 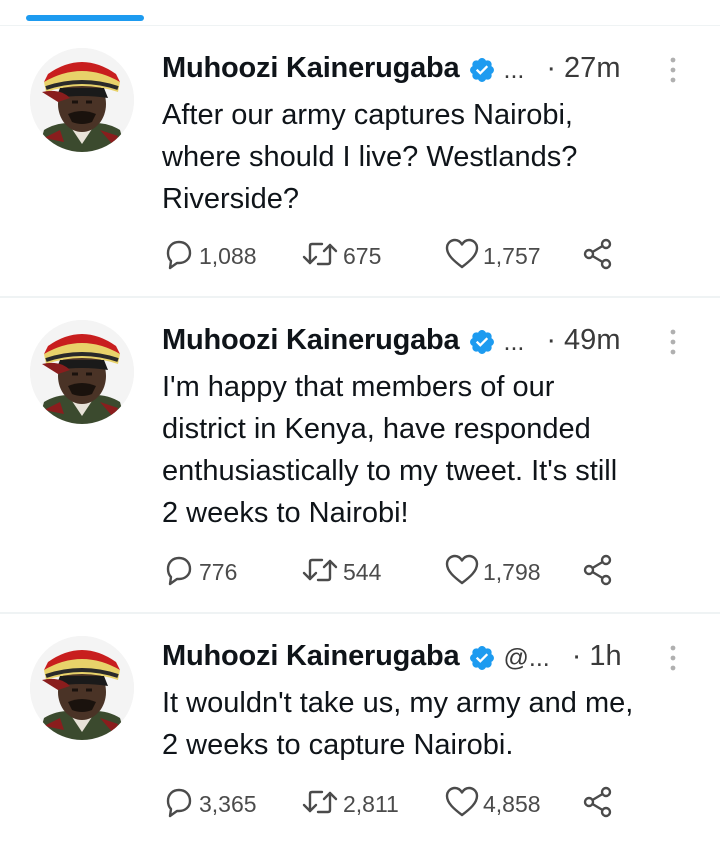 I want to click on timestamp: · 27m, so click(x=583, y=68).